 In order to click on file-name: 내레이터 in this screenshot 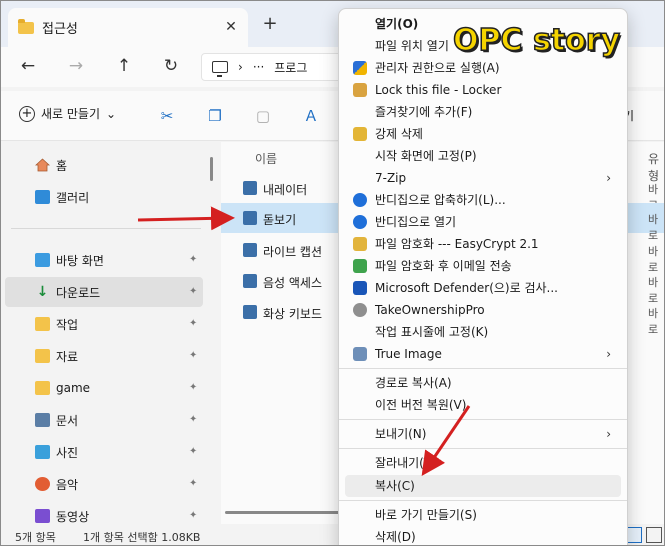, I will do `click(285, 190)`.